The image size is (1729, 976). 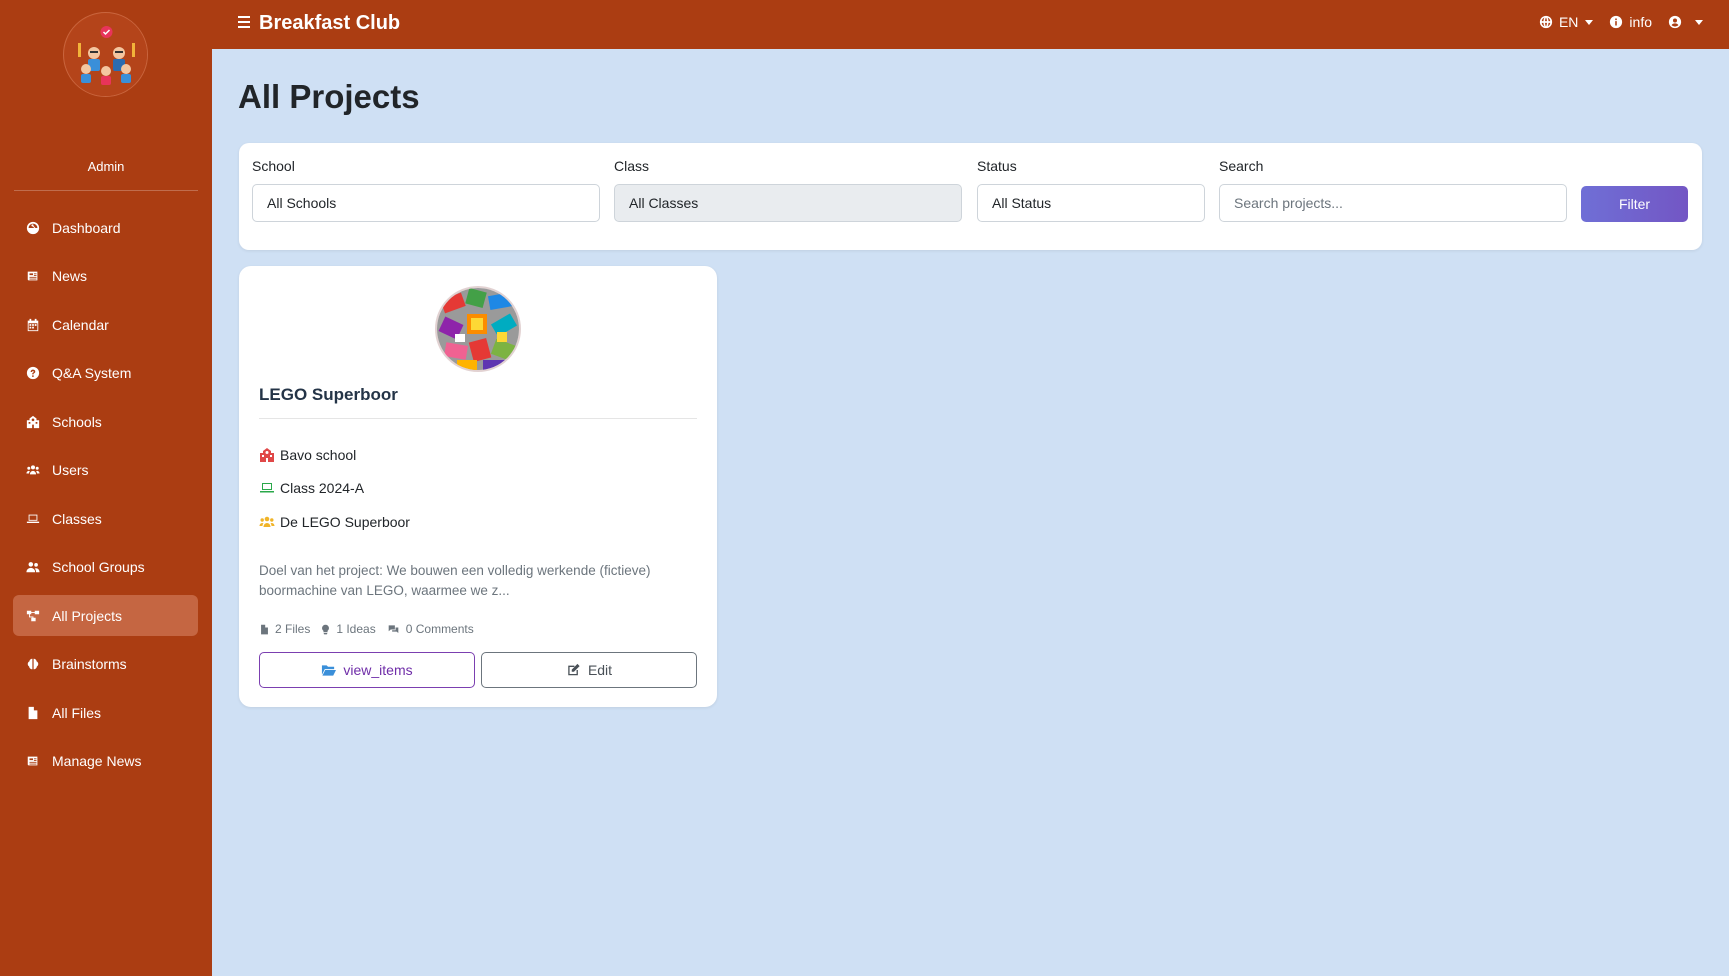 What do you see at coordinates (328, 395) in the screenshot?
I see `project-title: LEGO Superboor` at bounding box center [328, 395].